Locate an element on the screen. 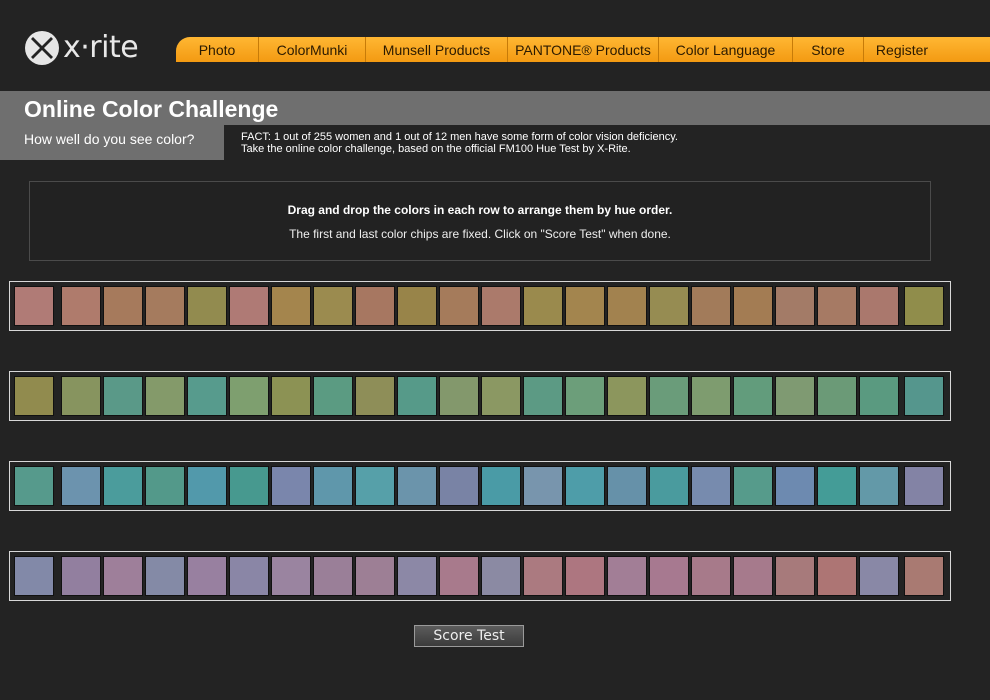 This screenshot has width=990, height=700. nav-item-store: Store is located at coordinates (828, 49).